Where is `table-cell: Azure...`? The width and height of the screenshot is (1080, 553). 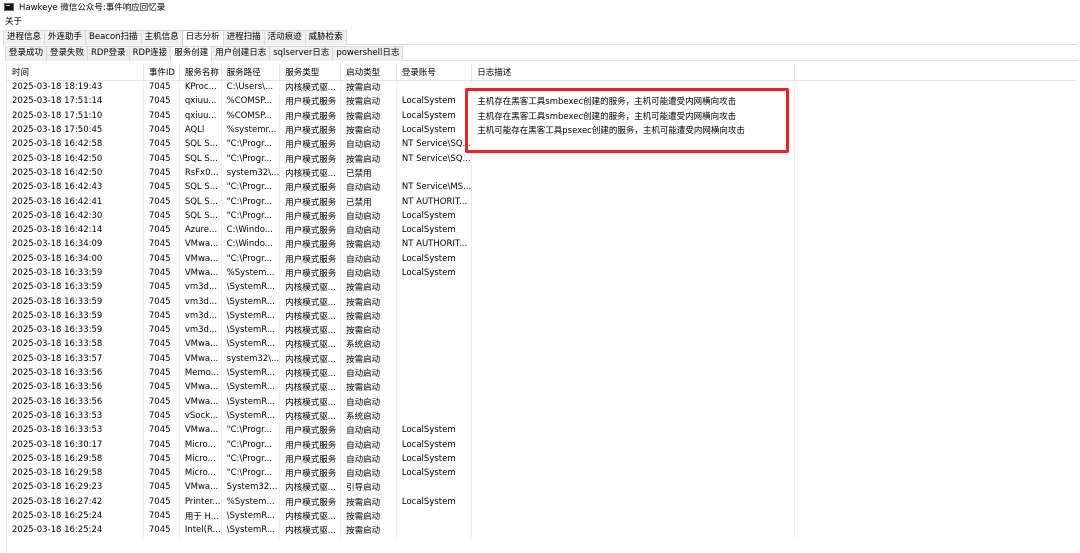 table-cell: Azure... is located at coordinates (200, 230).